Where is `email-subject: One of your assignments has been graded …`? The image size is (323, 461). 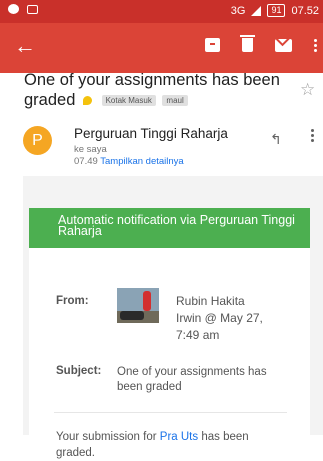 email-subject: One of your assignments has been graded … is located at coordinates (159, 90).